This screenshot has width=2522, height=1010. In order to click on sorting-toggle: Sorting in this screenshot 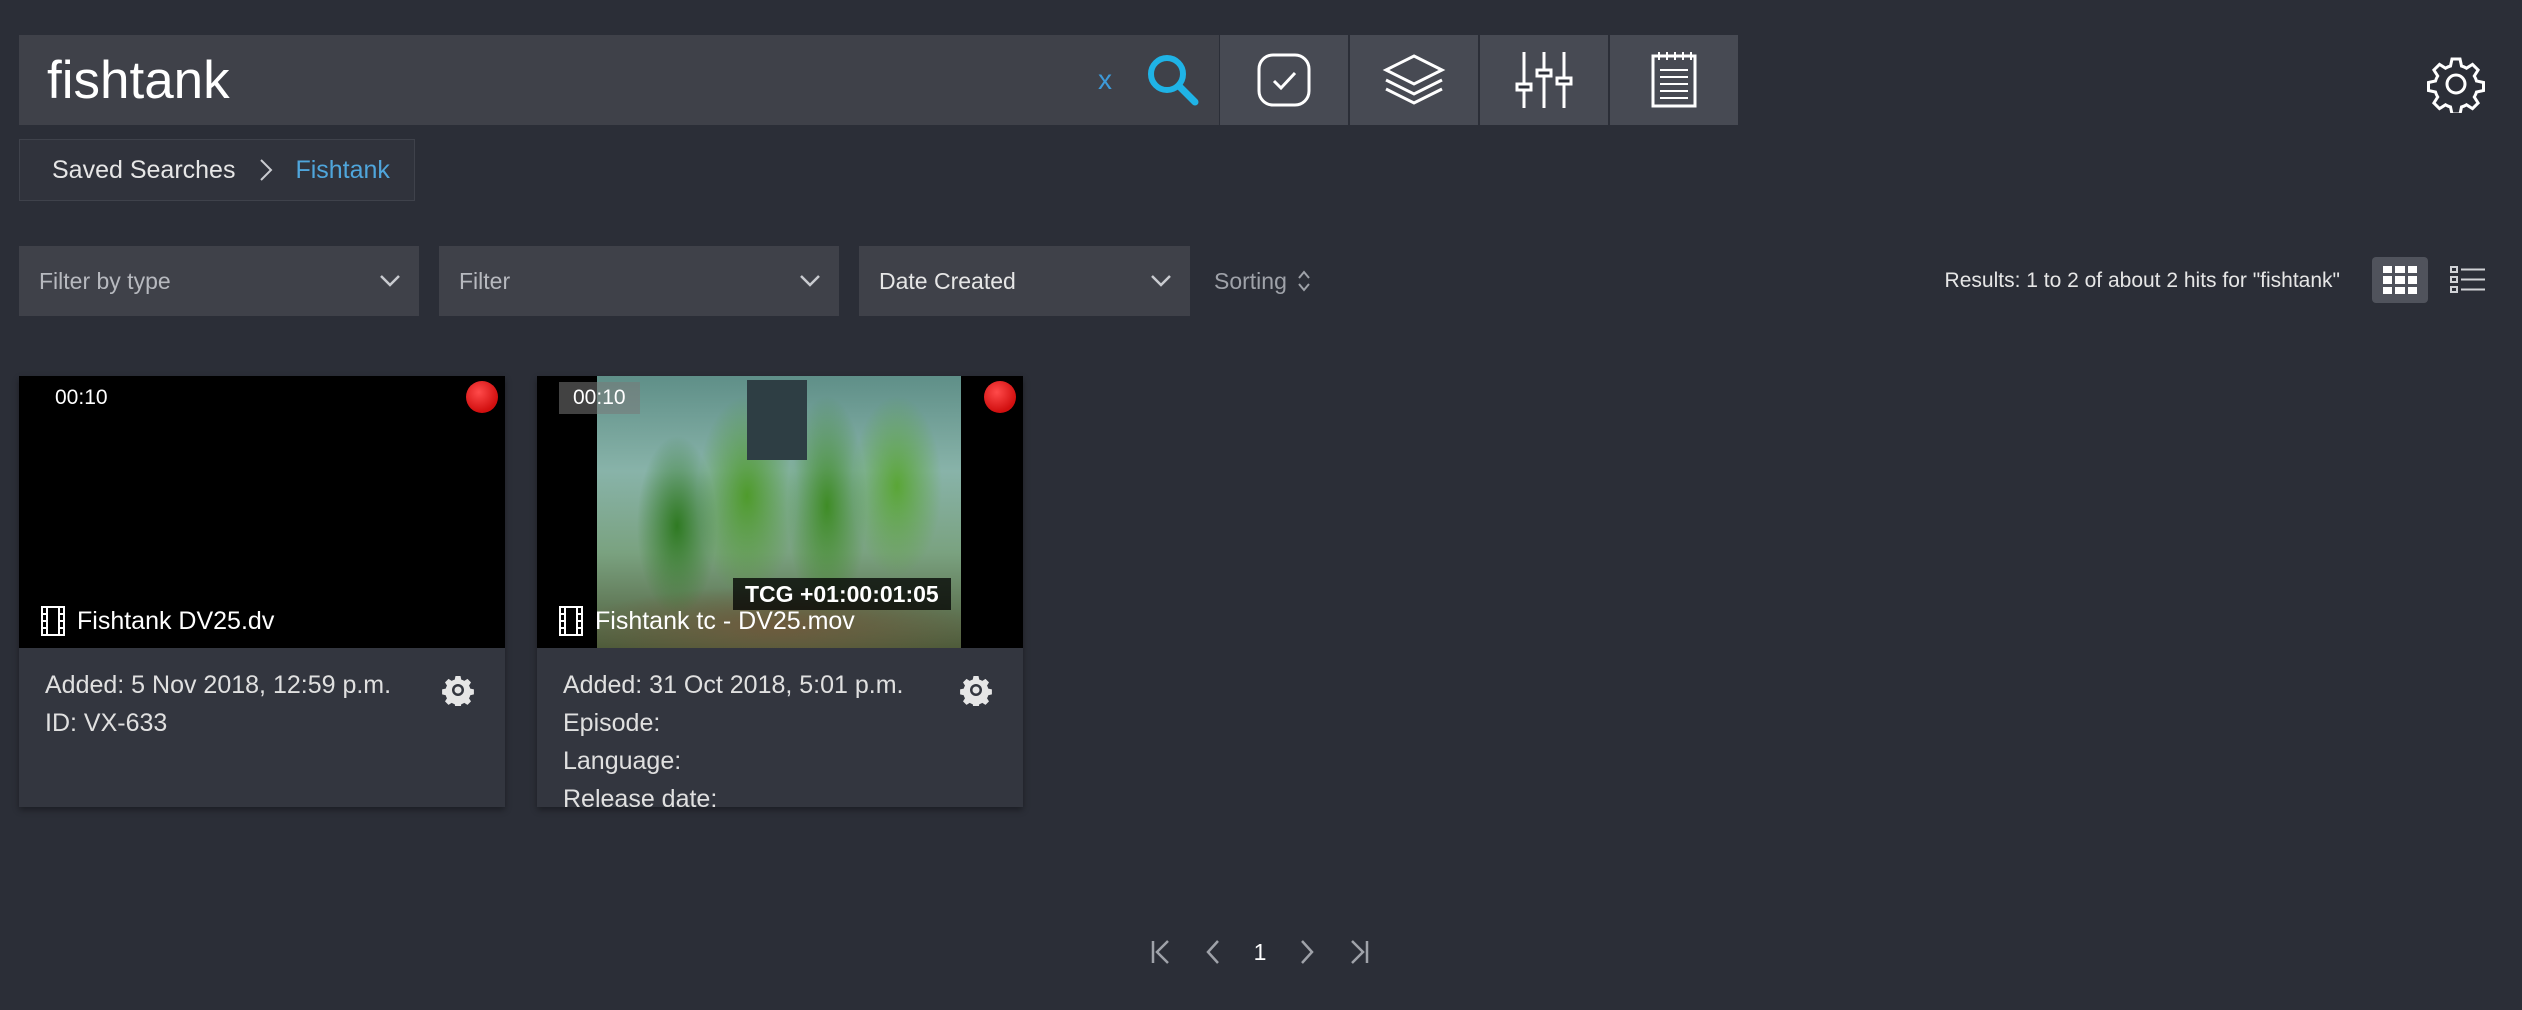, I will do `click(1262, 281)`.